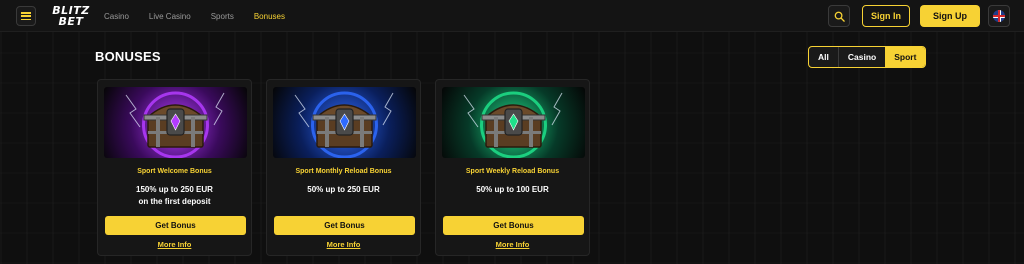 The width and height of the screenshot is (1024, 264). Describe the element at coordinates (862, 57) in the screenshot. I see `filter-casino: Casino` at that location.